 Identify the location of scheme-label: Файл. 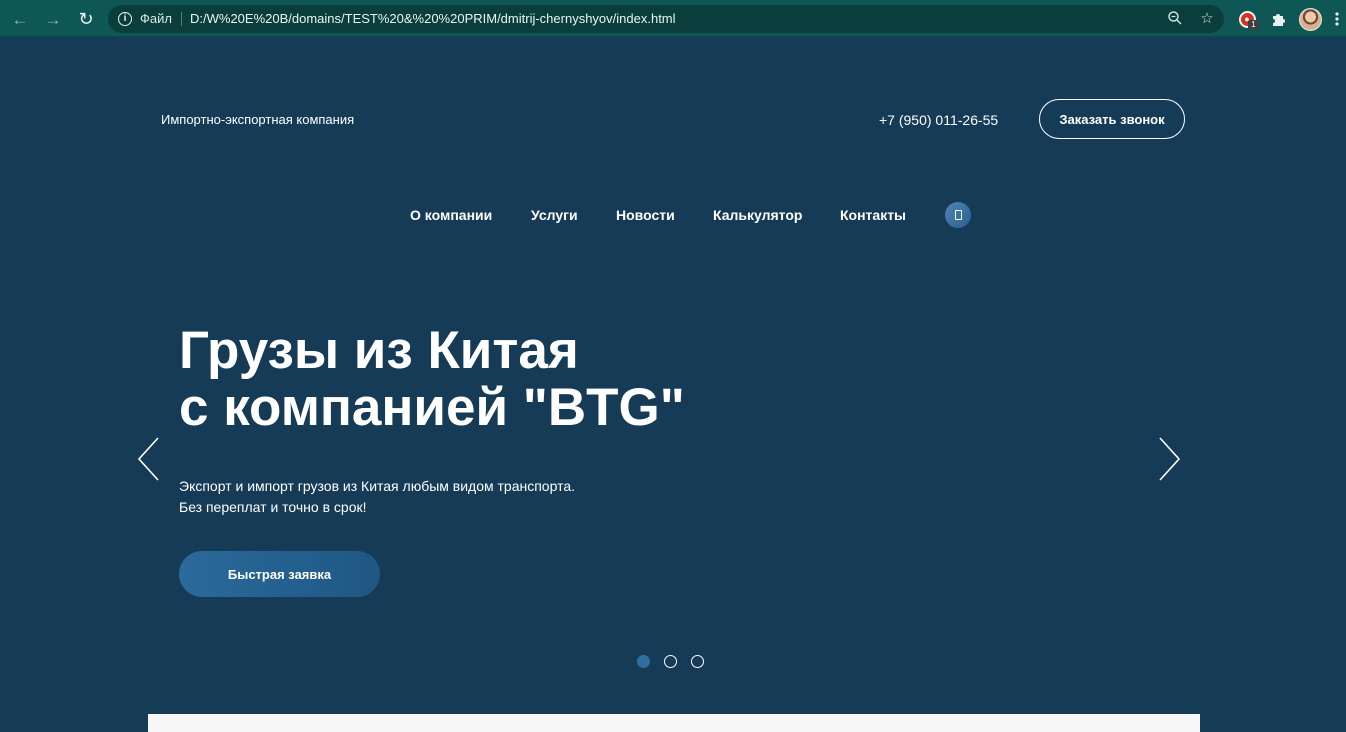
(156, 18).